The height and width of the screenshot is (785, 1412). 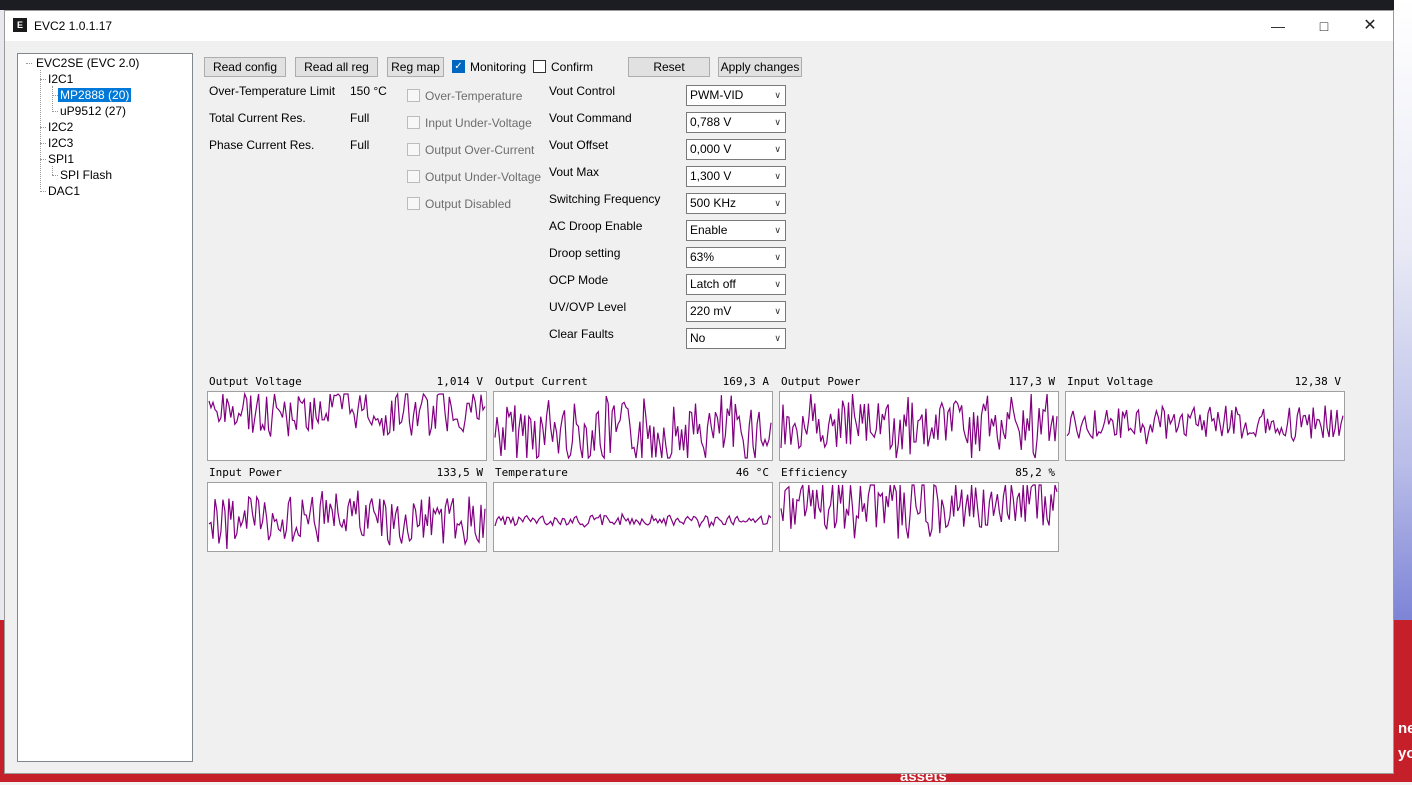 I want to click on setting-label: AC Droop Enable, so click(x=596, y=226).